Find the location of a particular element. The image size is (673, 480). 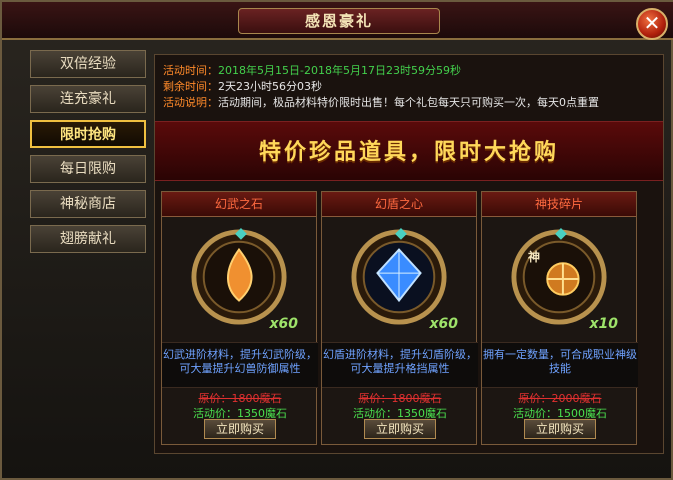

item-description: 幻盾进阶材料，提升幻盾阶级，可大量提升格挡属性 is located at coordinates (400, 365).